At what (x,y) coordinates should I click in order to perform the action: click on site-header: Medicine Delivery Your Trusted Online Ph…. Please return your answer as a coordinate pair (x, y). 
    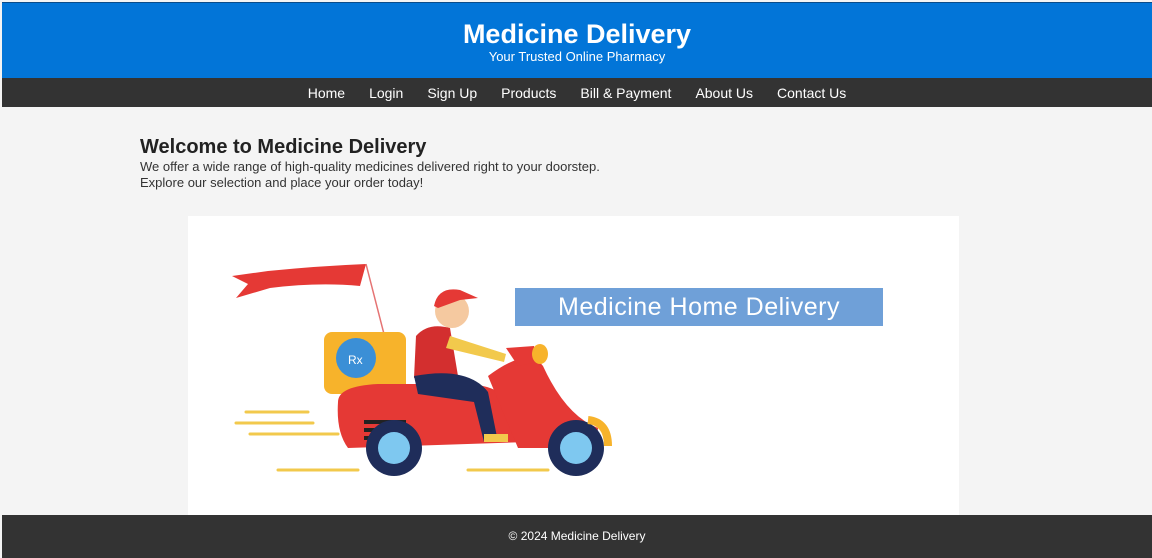
    Looking at the image, I should click on (577, 40).